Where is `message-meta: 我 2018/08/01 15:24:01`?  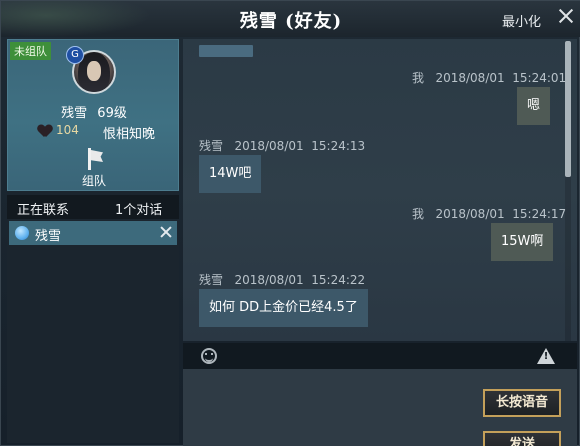 message-meta: 我 2018/08/01 15:24:01 is located at coordinates (489, 77).